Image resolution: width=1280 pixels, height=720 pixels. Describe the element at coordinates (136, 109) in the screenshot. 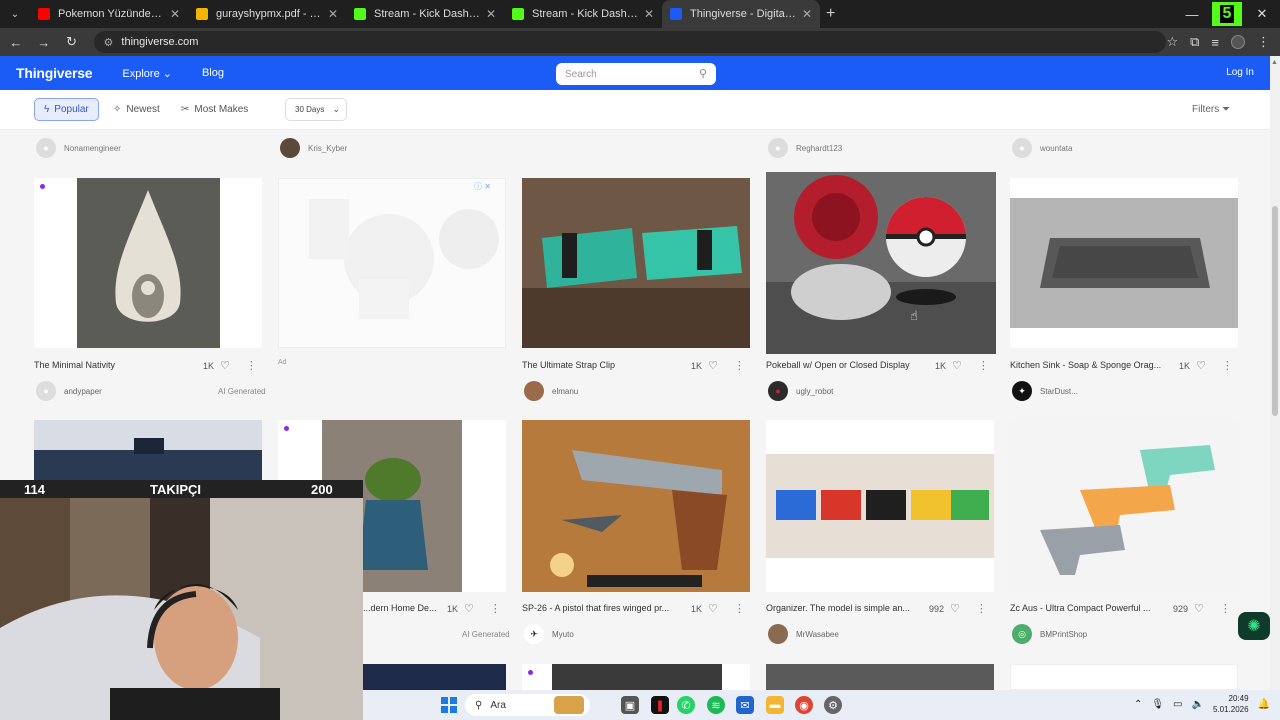

I see `filter-newest: ✧ Newest` at that location.